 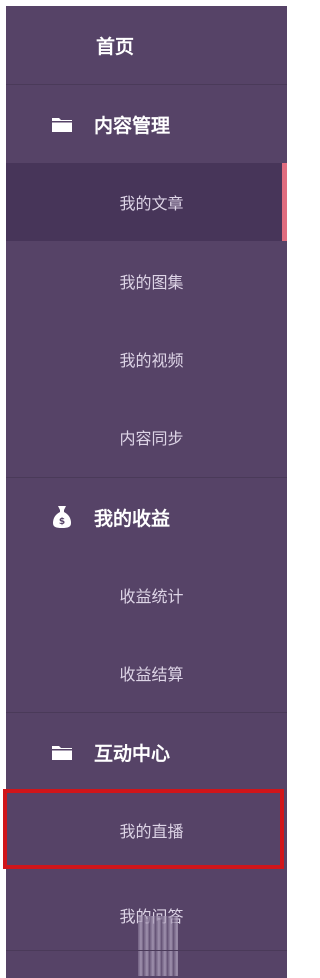 I want to click on sidebar-item-earnings-stats: 收益统计, so click(x=146, y=595).